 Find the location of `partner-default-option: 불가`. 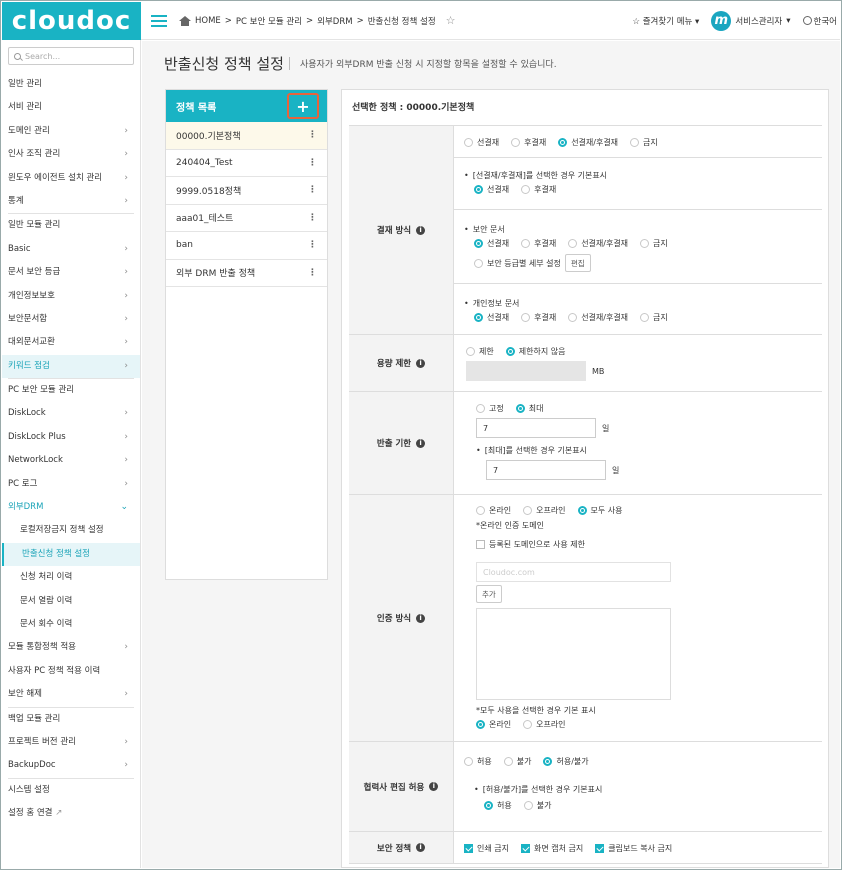

partner-default-option: 불가 is located at coordinates (537, 805).